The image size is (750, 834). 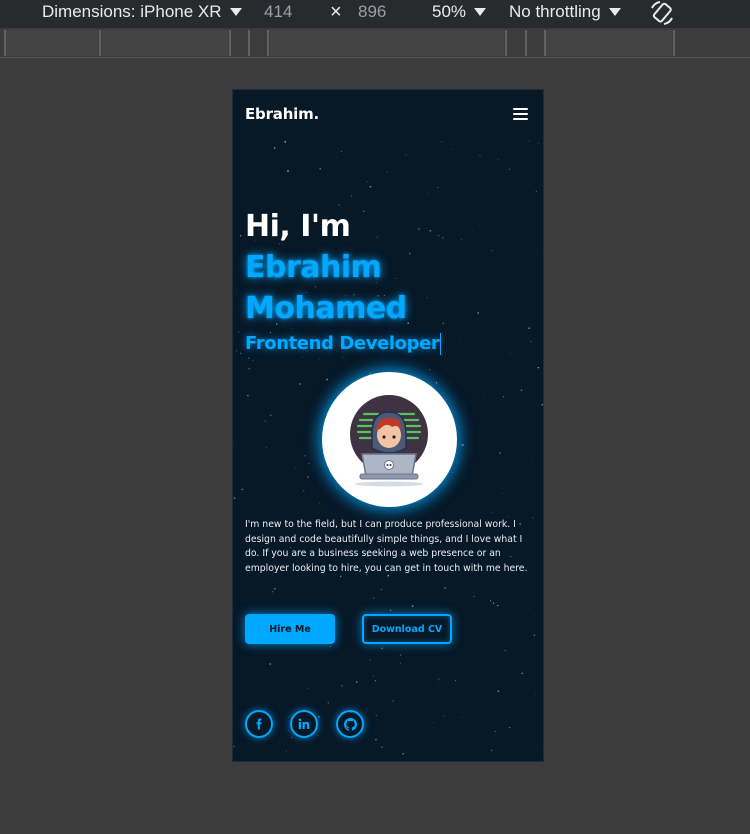 What do you see at coordinates (313, 267) in the screenshot?
I see `hero-first-name: Ebrahim` at bounding box center [313, 267].